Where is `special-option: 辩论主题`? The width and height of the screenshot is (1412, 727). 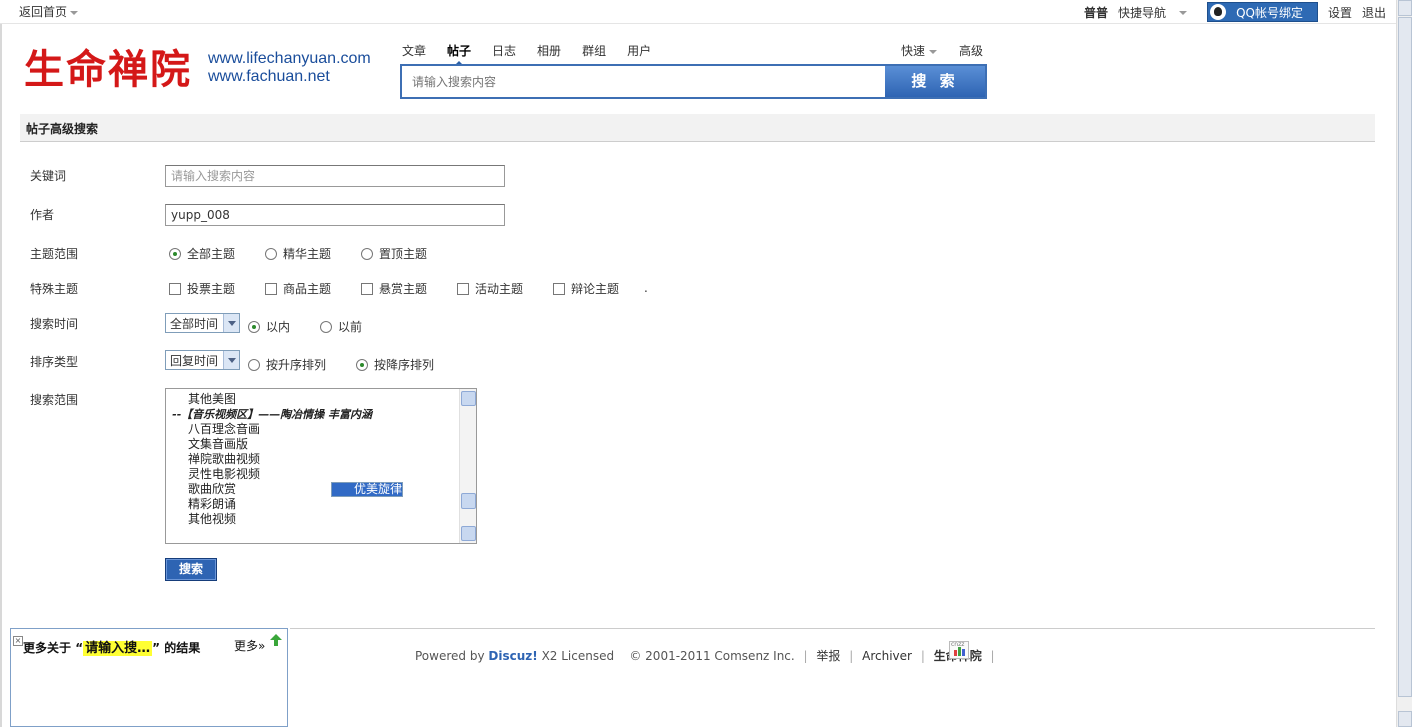 special-option: 辩论主题 is located at coordinates (586, 288).